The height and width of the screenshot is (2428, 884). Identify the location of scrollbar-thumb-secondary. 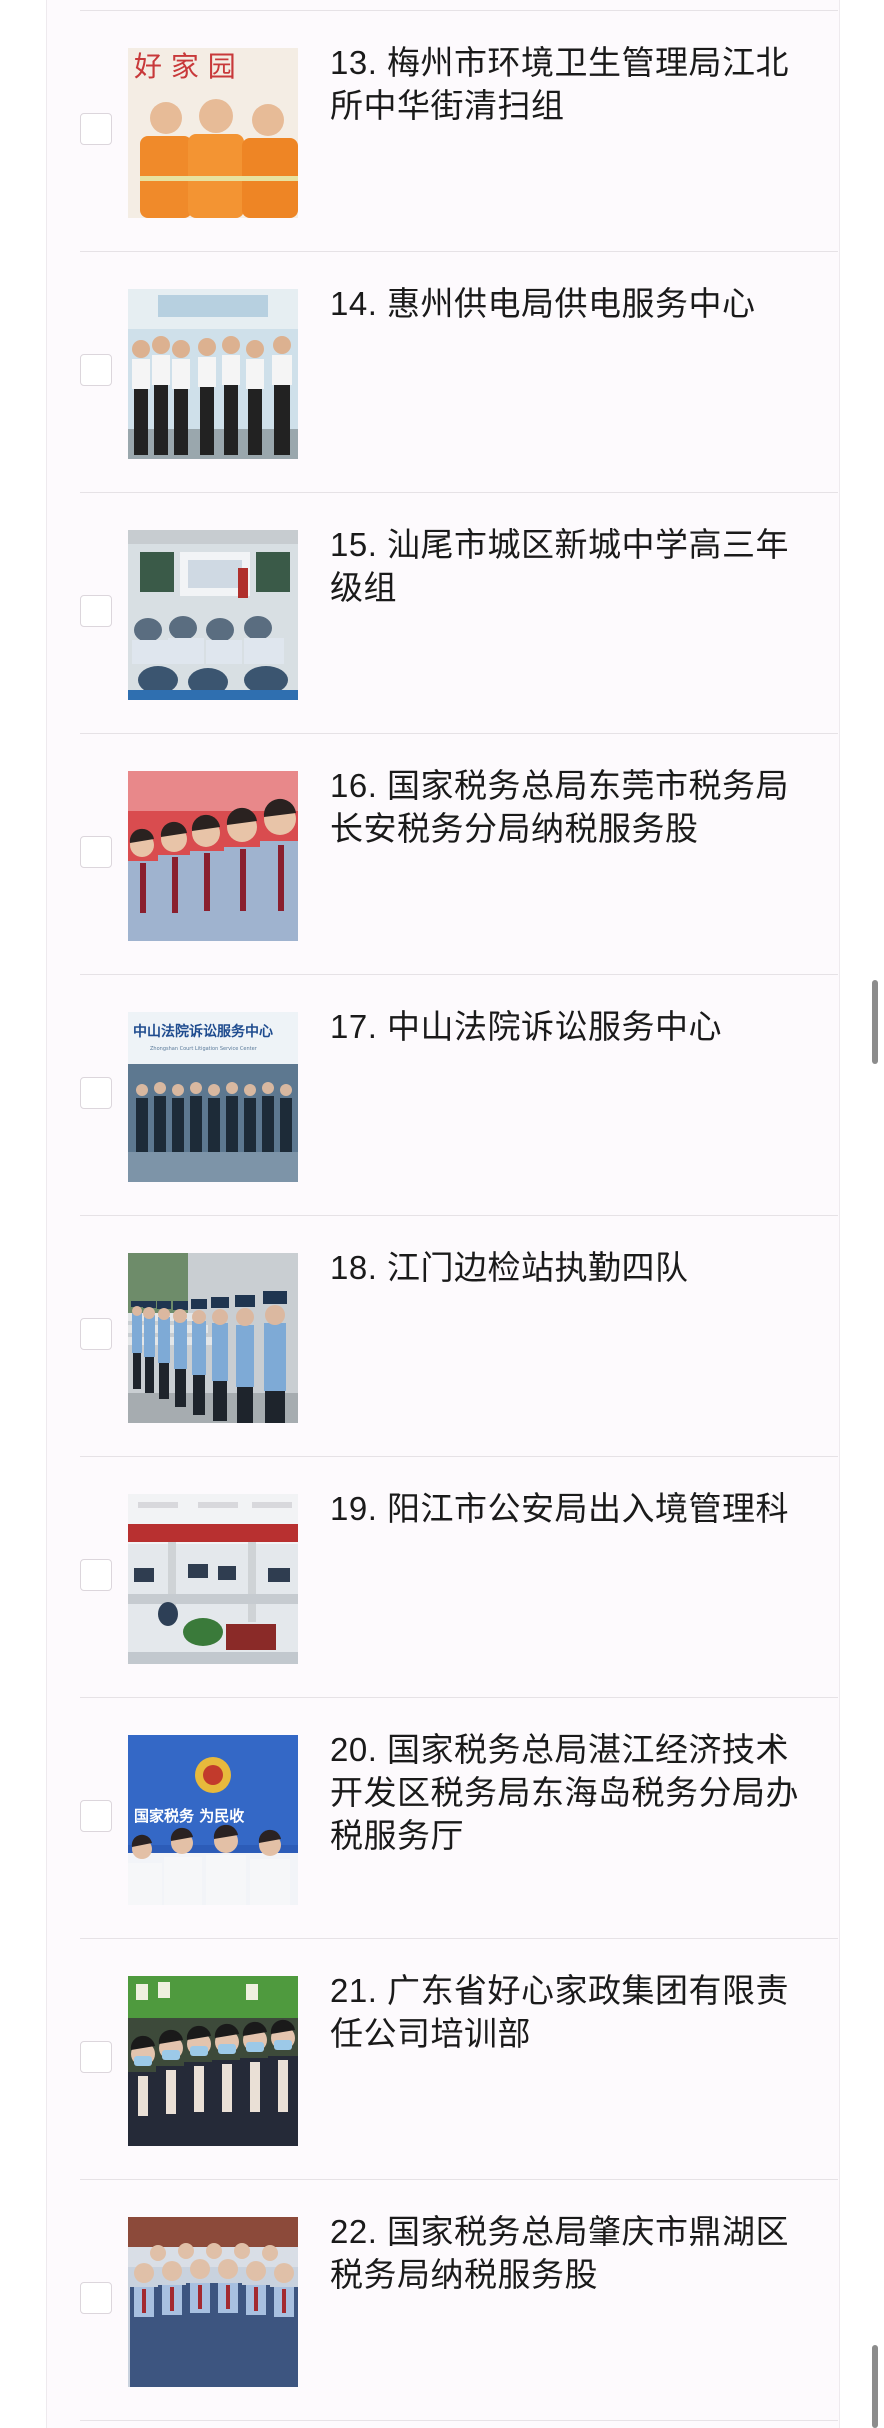
(875, 2386).